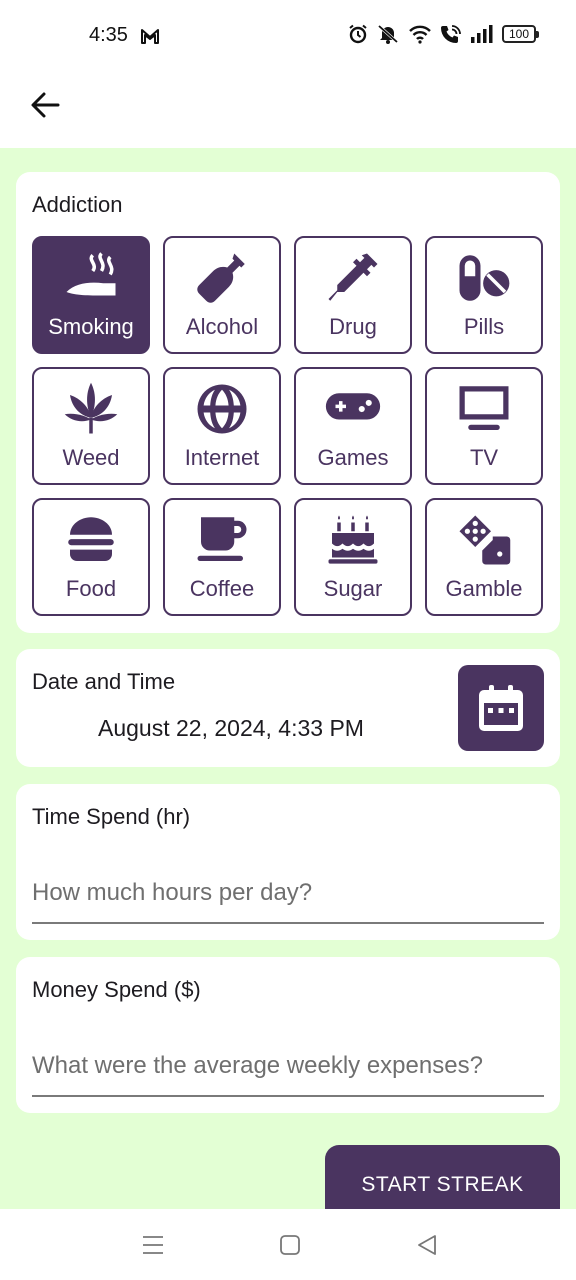  I want to click on addiction-option-label: Games, so click(353, 457).